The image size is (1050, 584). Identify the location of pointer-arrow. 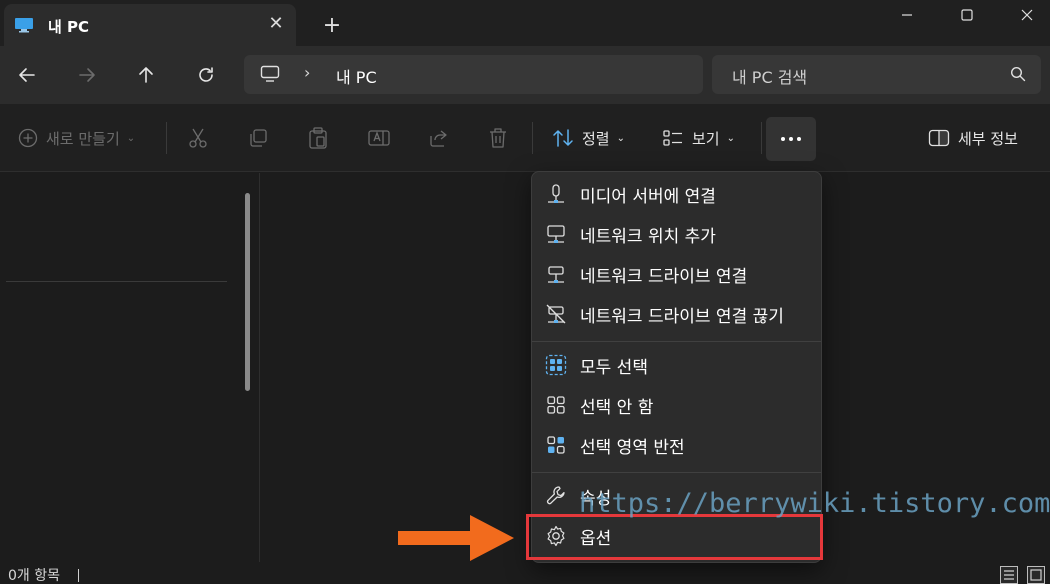
(456, 538).